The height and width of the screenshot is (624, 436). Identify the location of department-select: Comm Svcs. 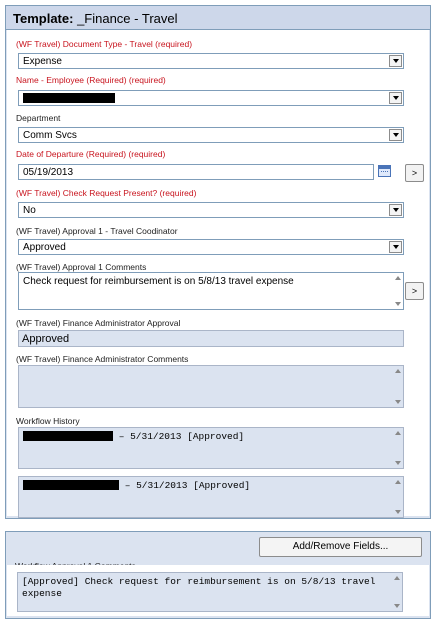
(211, 135).